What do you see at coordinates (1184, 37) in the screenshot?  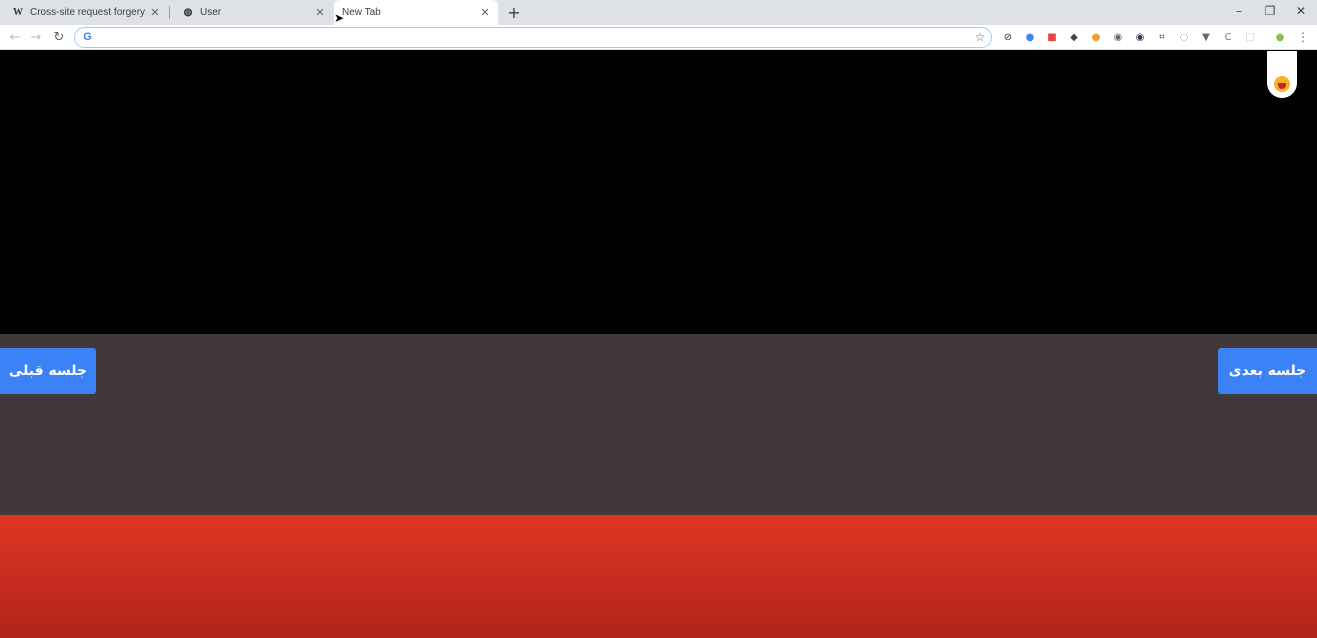 I see `extension-refresh-circle-icon: ◌` at bounding box center [1184, 37].